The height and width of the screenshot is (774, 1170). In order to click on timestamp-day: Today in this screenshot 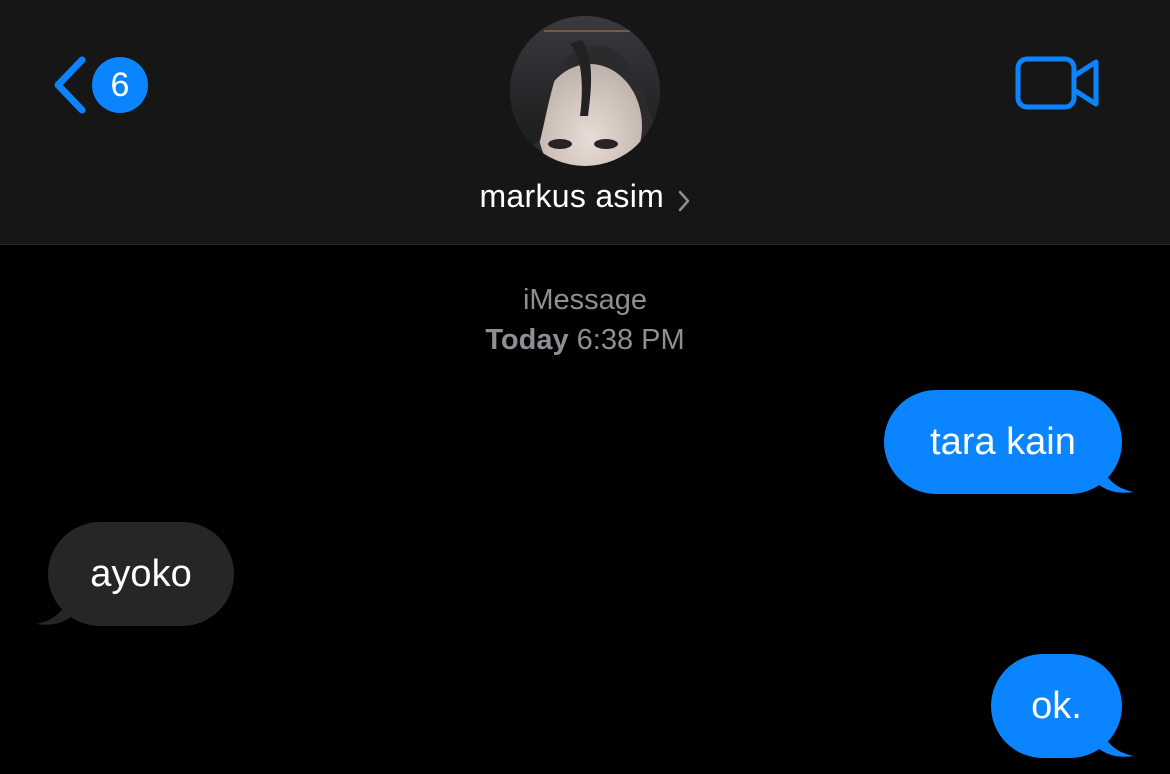, I will do `click(527, 340)`.